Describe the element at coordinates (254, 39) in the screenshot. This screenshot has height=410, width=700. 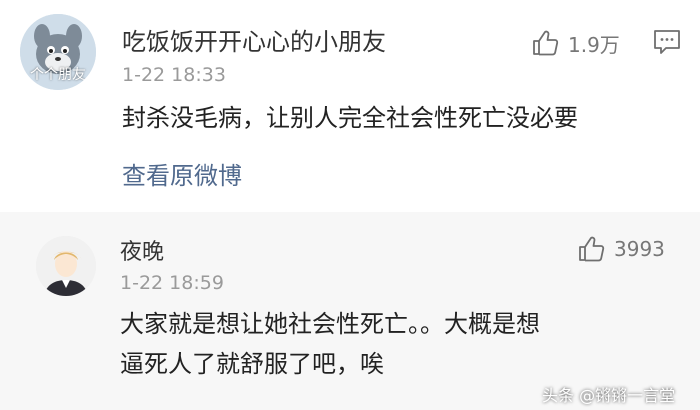
I see `username: 吃饭饭开开心心的小朋友` at that location.